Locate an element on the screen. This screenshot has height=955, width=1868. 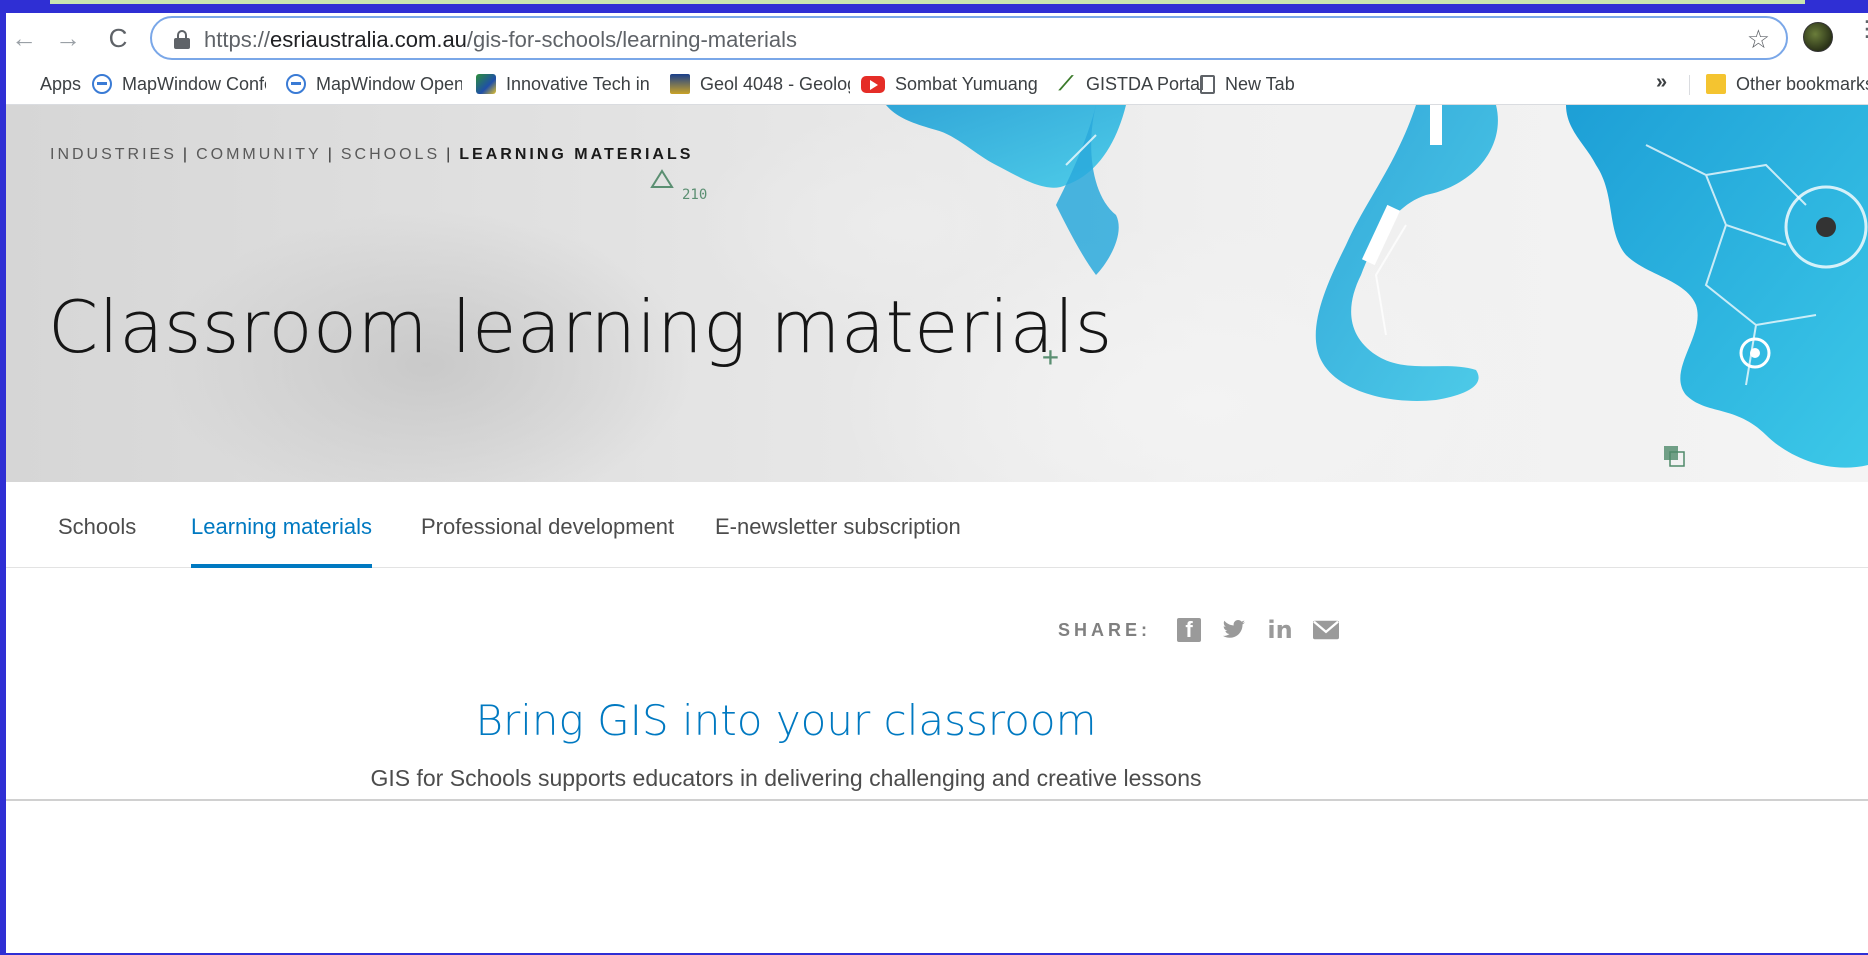
bookmark-gistda-portal: ⟋ GISTDA Portal is located at coordinates (1130, 84).